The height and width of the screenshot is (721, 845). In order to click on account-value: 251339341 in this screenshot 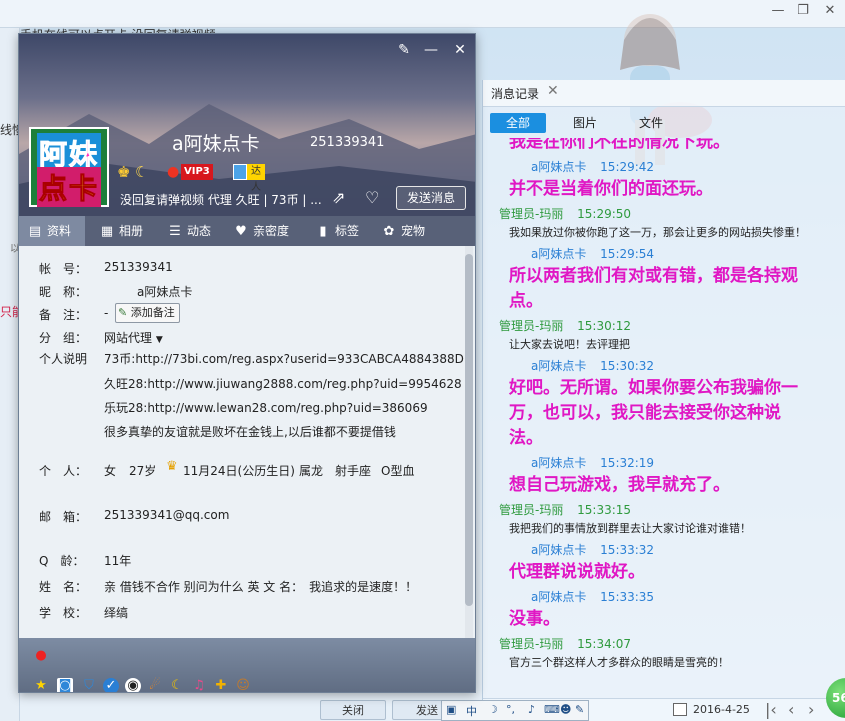, I will do `click(138, 267)`.